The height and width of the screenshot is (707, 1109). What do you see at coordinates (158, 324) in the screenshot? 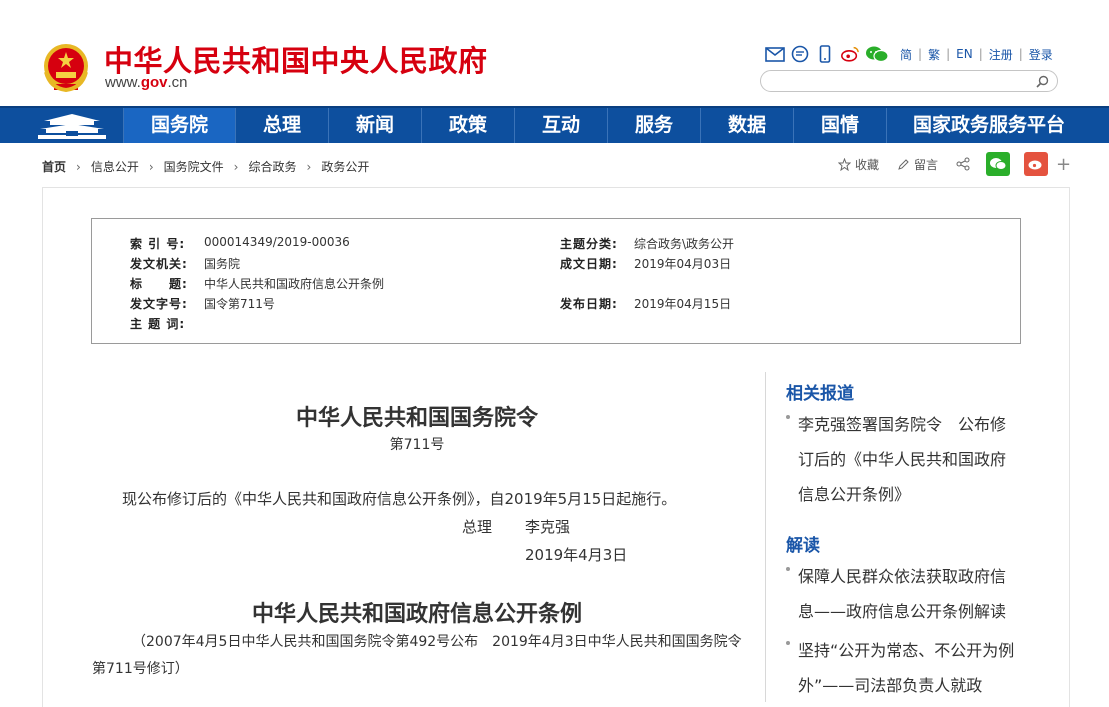
I see `info-subject-words: 主 题 词:` at bounding box center [158, 324].